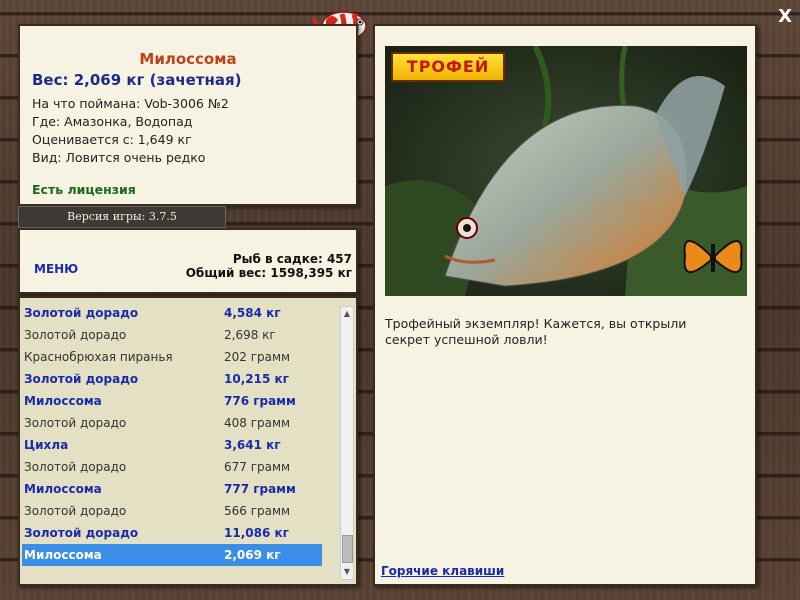 Image resolution: width=800 pixels, height=600 pixels. What do you see at coordinates (172, 379) in the screenshot?
I see `table-row: Золотой дорадо 10,215 кг` at bounding box center [172, 379].